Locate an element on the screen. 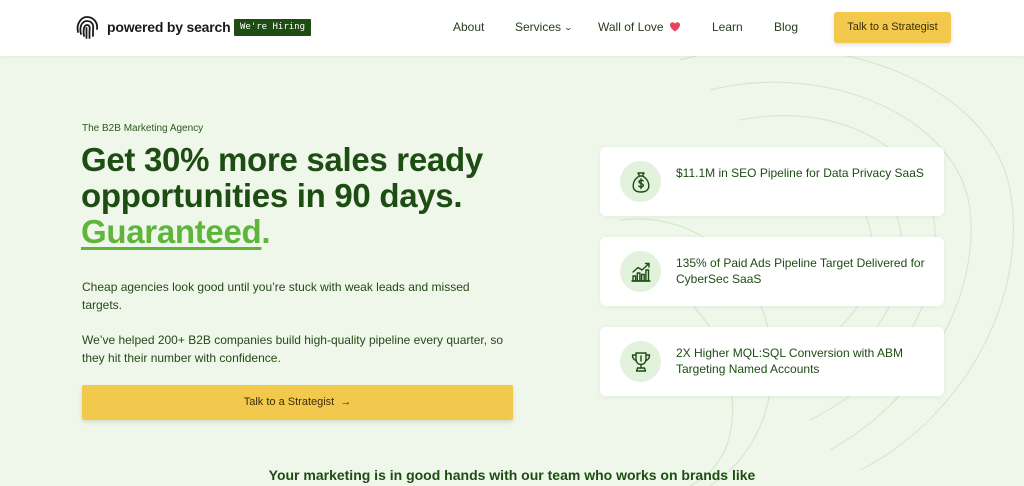 The height and width of the screenshot is (486, 1024). nav-wall-of-love: Wall of Love is located at coordinates (639, 27).